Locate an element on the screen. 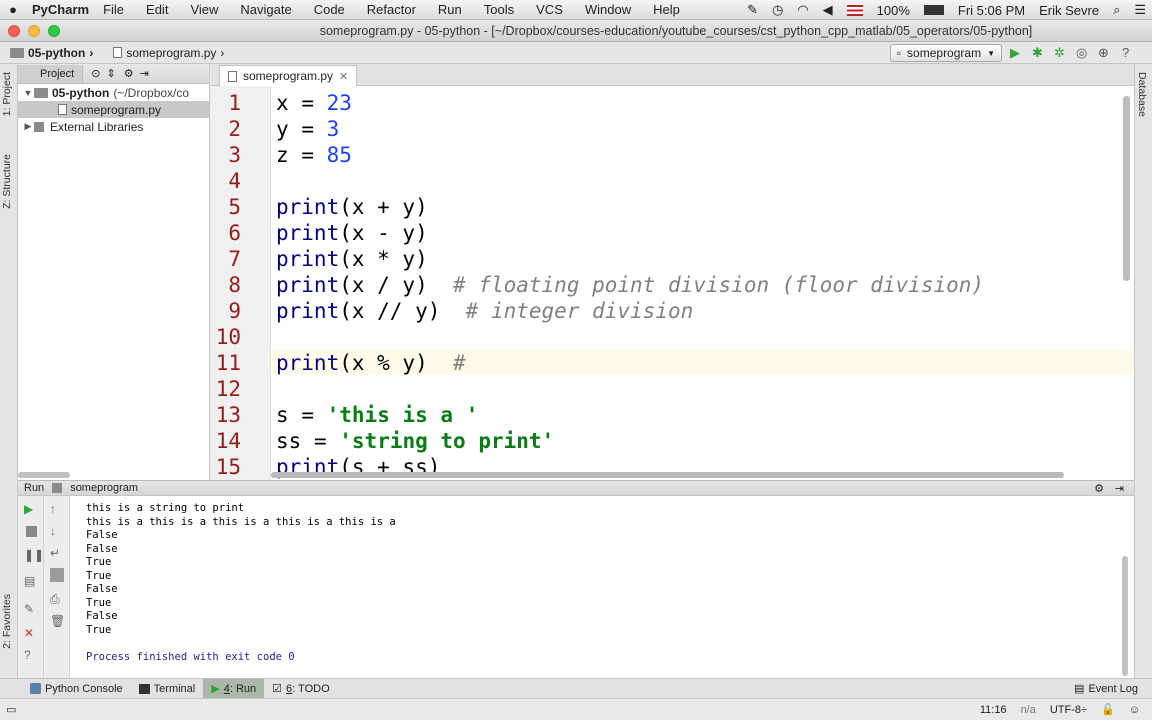  zoom-window-button is located at coordinates (54, 31).